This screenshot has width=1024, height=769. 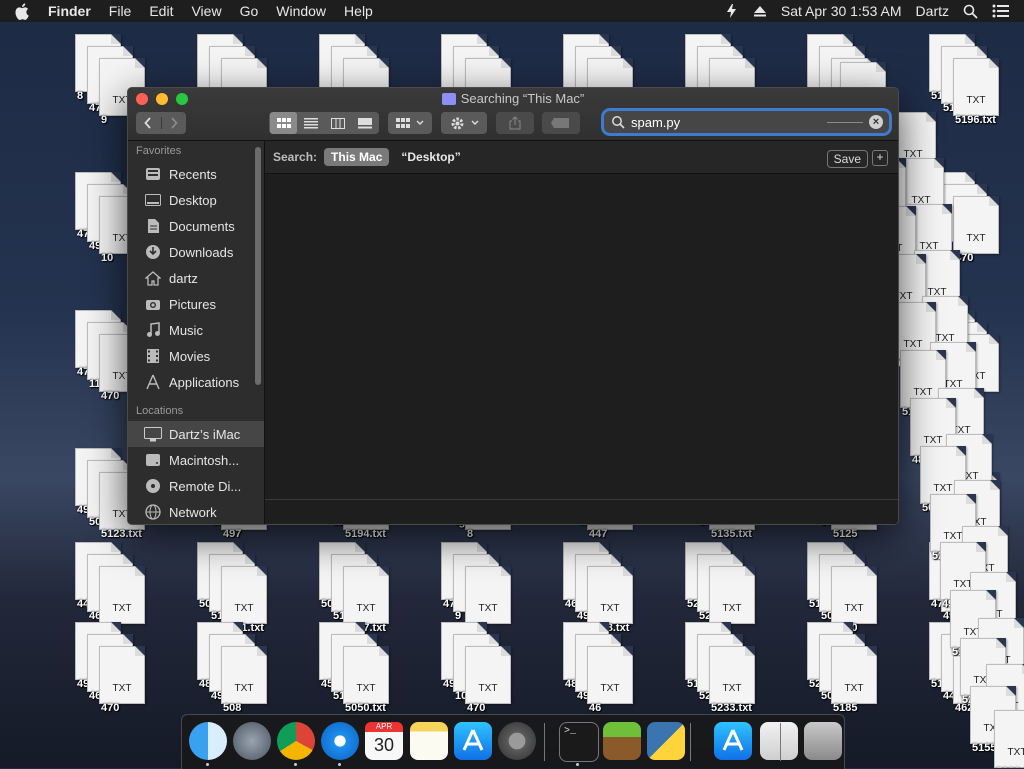 What do you see at coordinates (121, 534) in the screenshot?
I see `desktop-file-name: 5123.txt` at bounding box center [121, 534].